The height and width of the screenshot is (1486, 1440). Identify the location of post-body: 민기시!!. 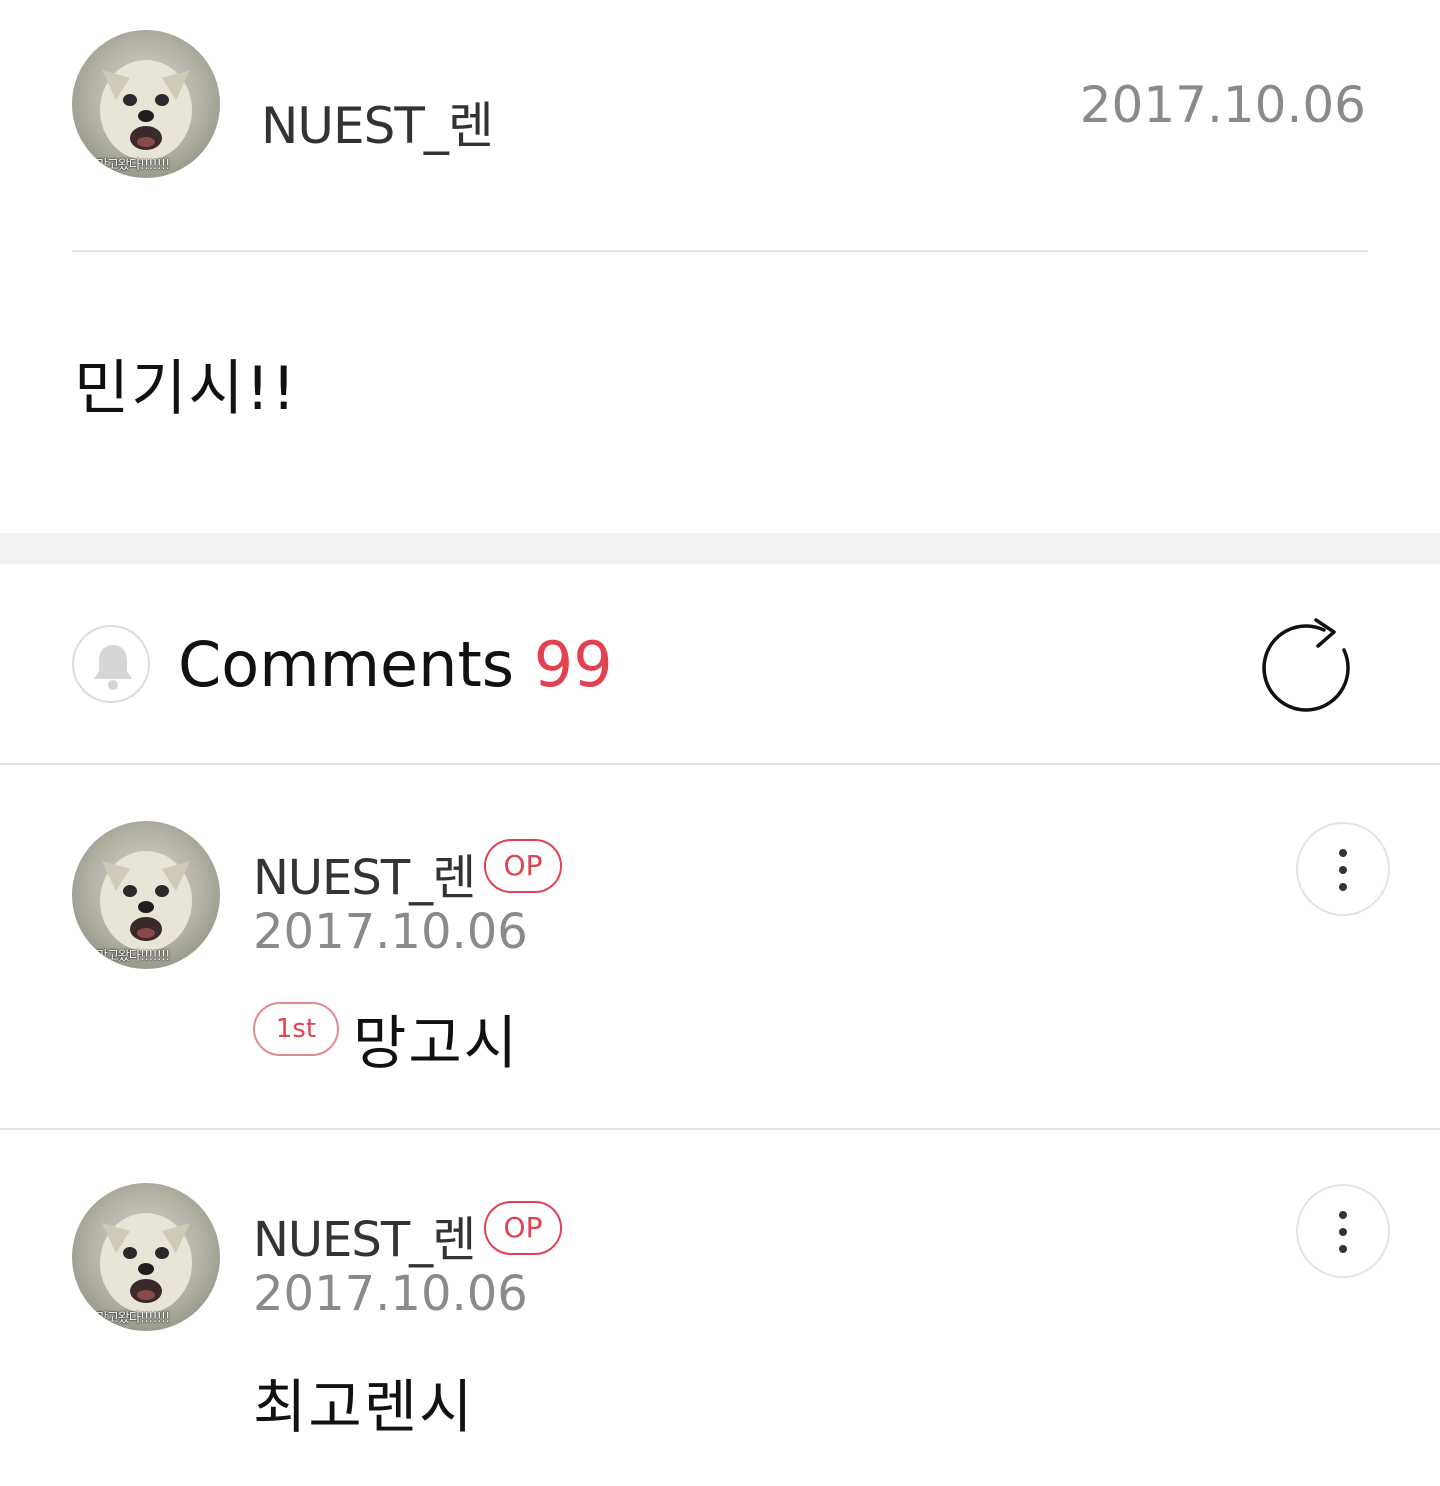
(186, 389).